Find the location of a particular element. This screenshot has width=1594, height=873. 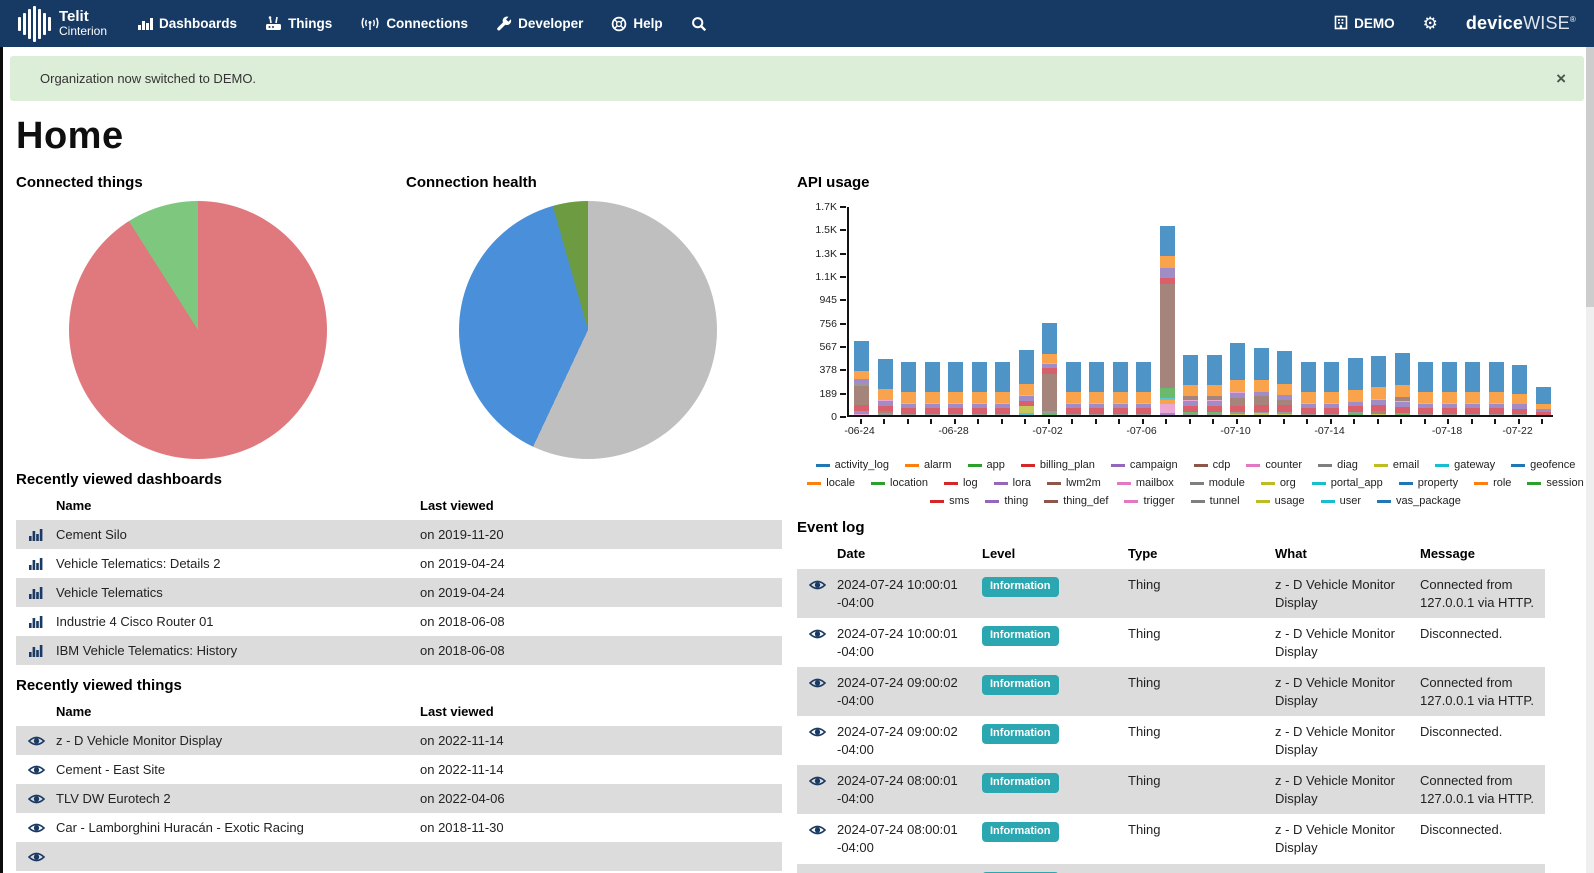

legend-item-thing_def: thing_def is located at coordinates (1076, 501).